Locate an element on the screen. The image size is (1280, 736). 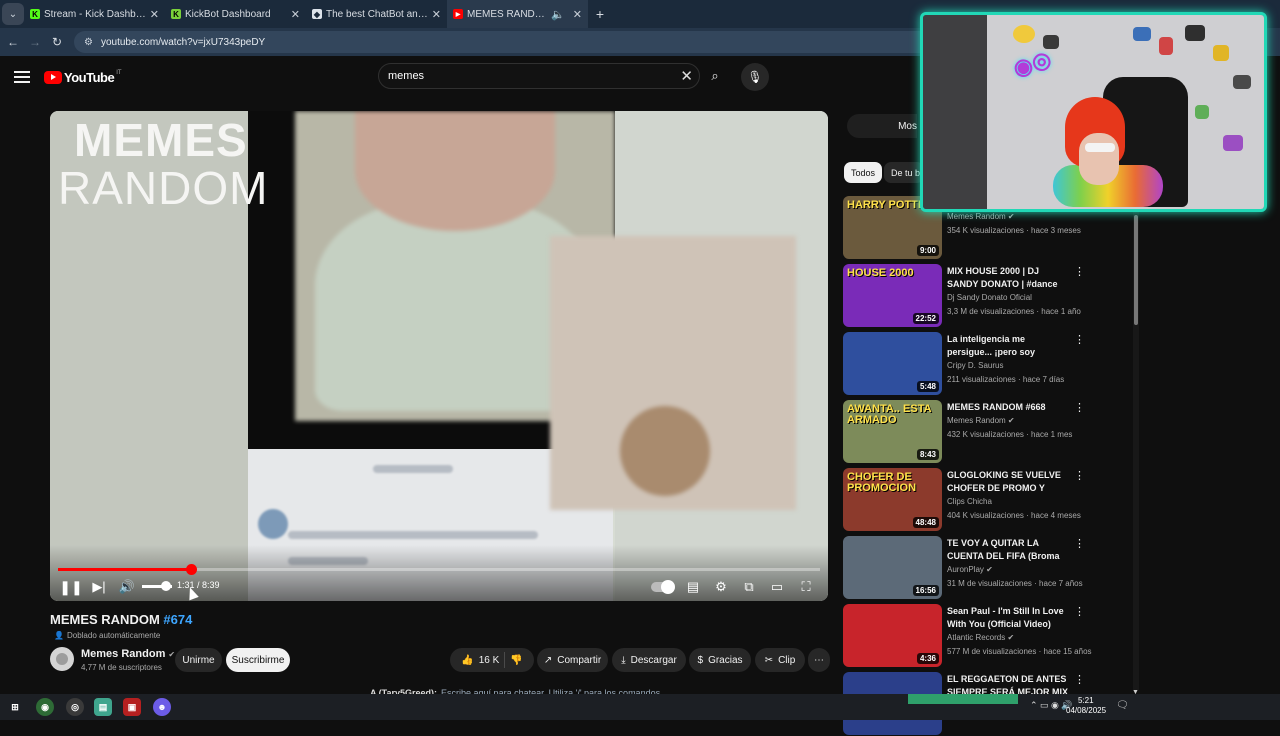
clip-button: ✂ Clip is located at coordinates (780, 660).